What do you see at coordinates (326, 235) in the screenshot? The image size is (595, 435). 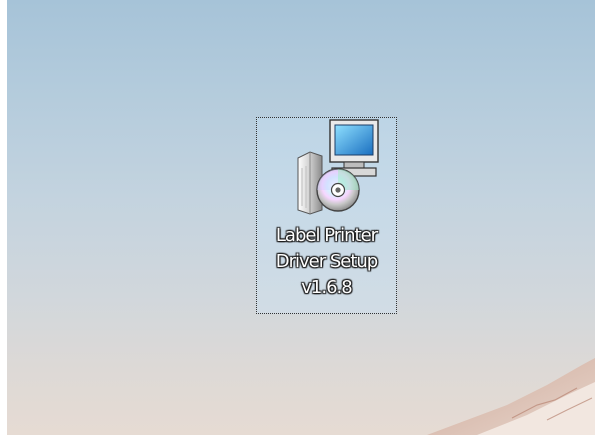 I see `icon-label-line-1: Label Printer` at bounding box center [326, 235].